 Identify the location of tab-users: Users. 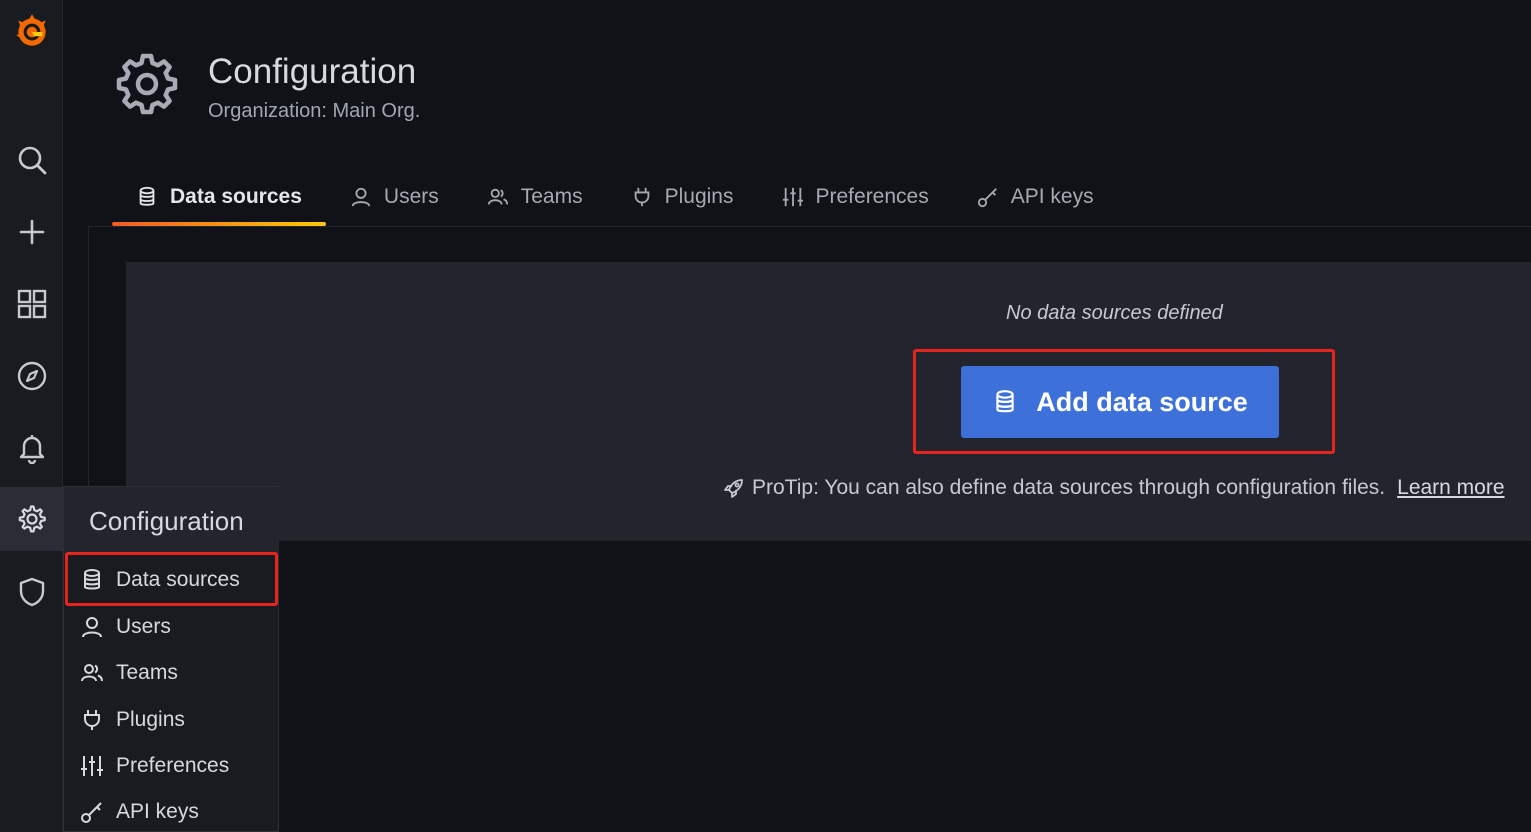
(394, 197).